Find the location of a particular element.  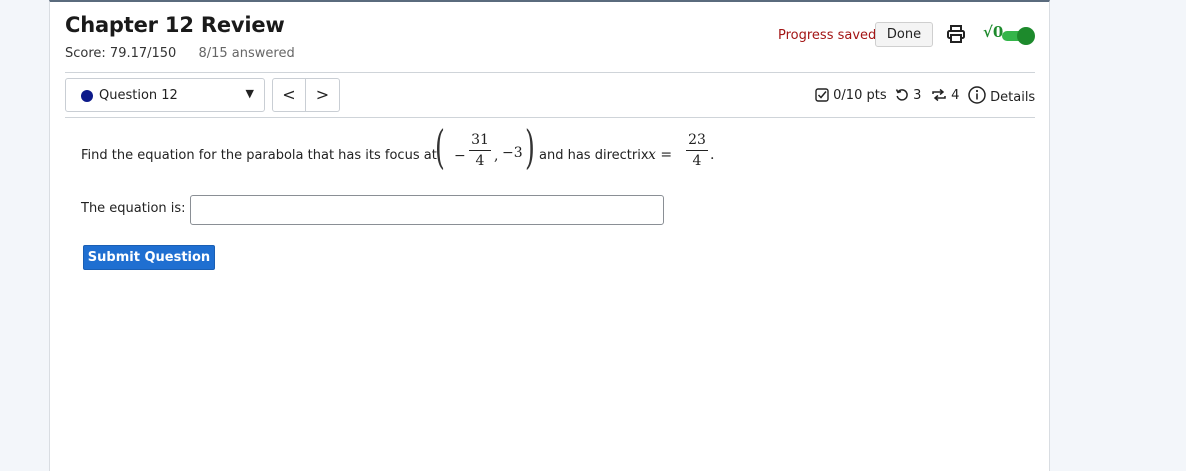

focus-x-fraction: 31 4 is located at coordinates (480, 150).